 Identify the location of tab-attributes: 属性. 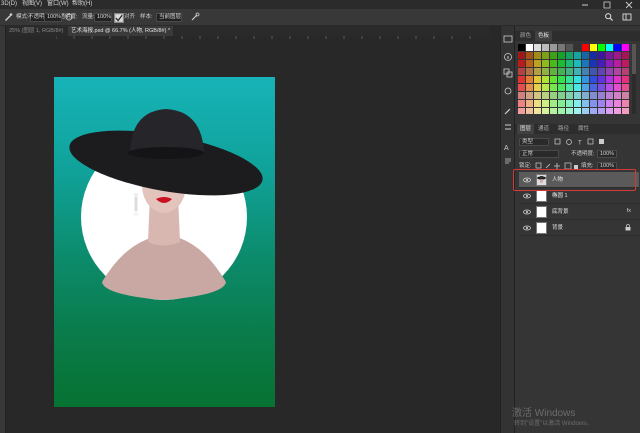
(583, 129).